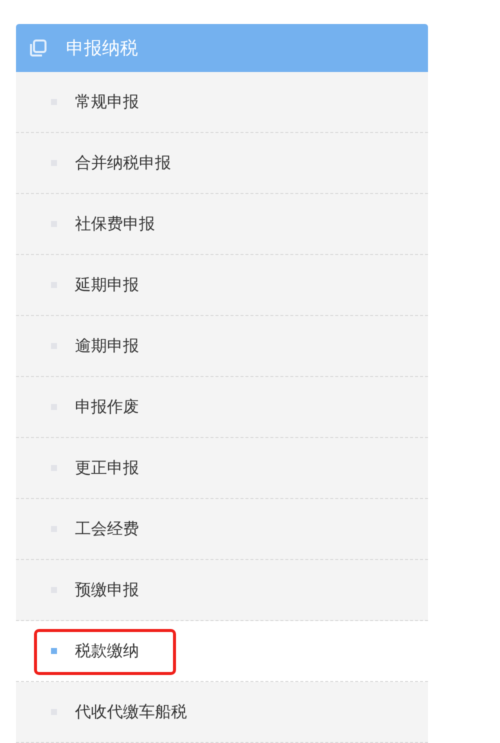  What do you see at coordinates (222, 407) in the screenshot?
I see `menu-item: 申报作废` at bounding box center [222, 407].